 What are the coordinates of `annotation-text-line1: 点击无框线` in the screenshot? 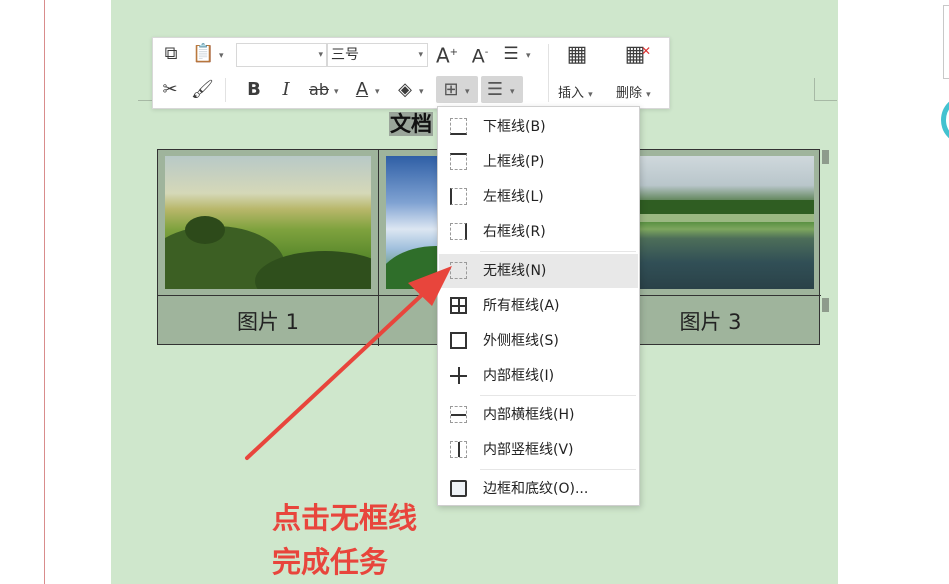 It's located at (345, 518).